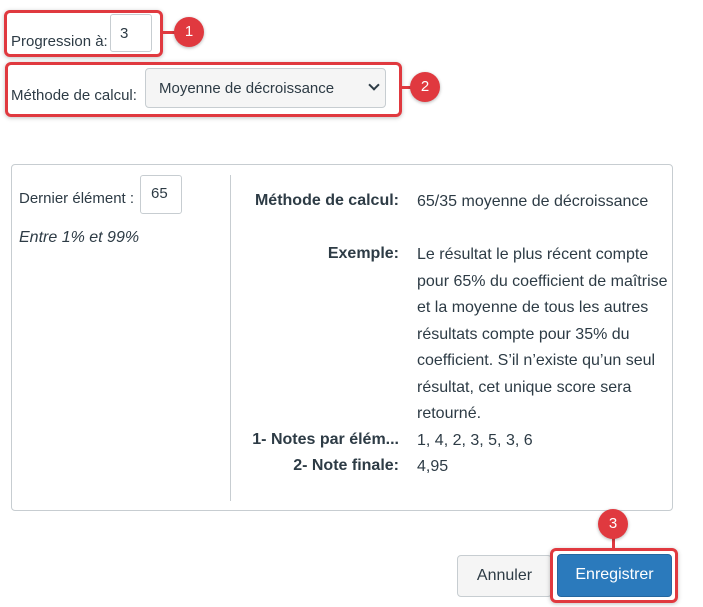  Describe the element at coordinates (131, 33) in the screenshot. I see `progression-input: 3` at that location.